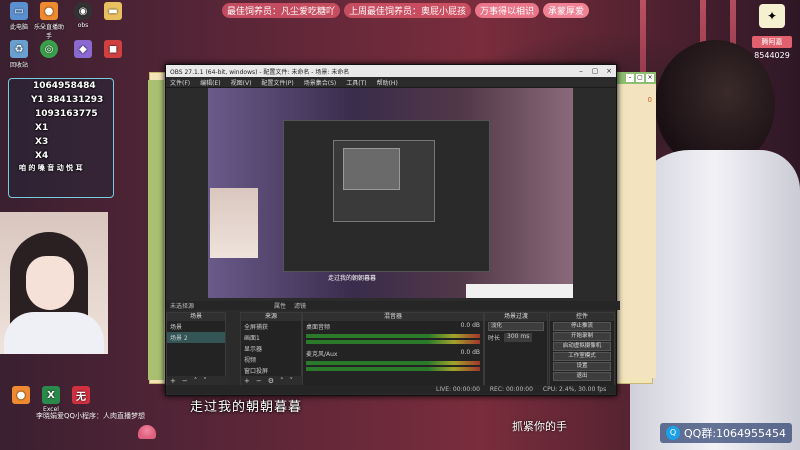 The height and width of the screenshot is (450, 800). Describe the element at coordinates (393, 317) in the screenshot. I see `mixer-header: 混音器` at that location.